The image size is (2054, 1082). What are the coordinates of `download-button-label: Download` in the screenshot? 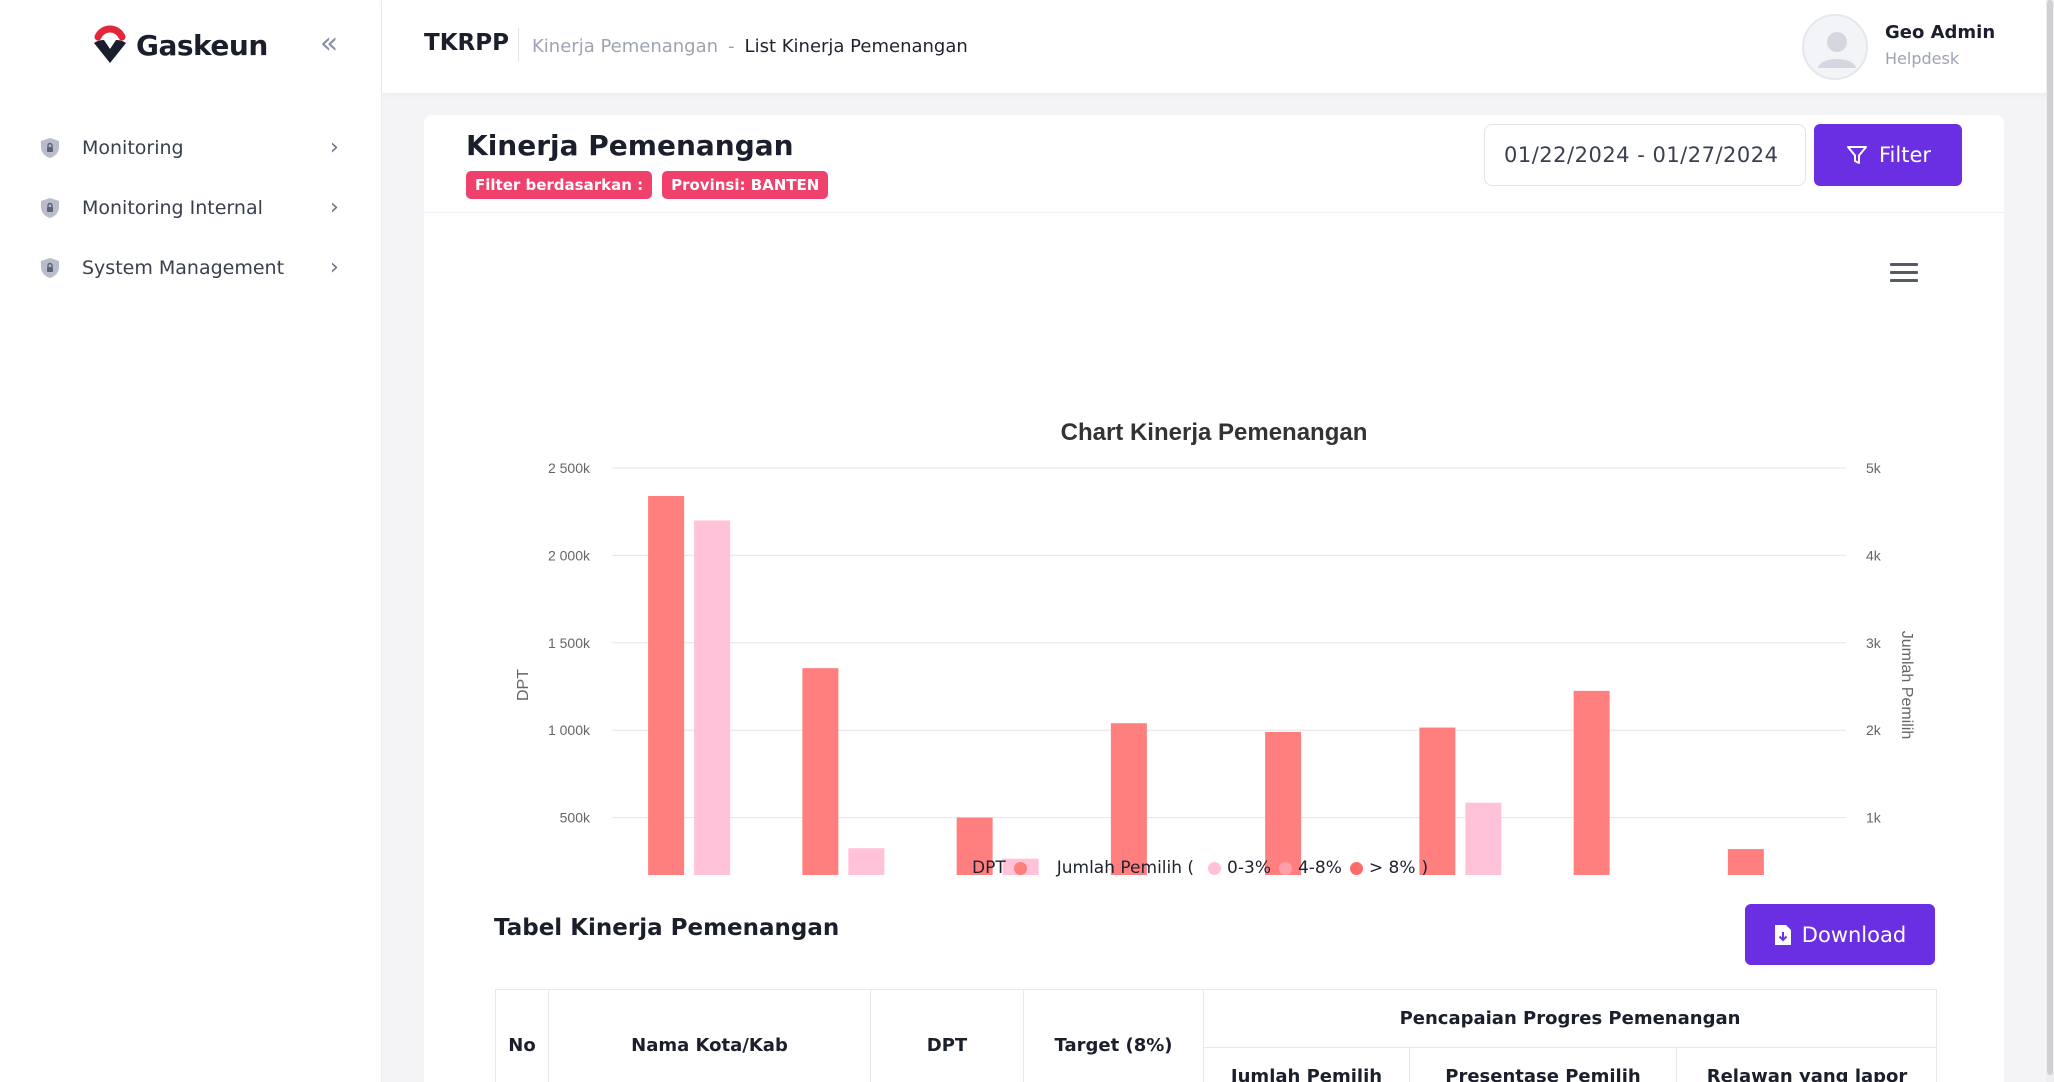 It's located at (1854, 934).